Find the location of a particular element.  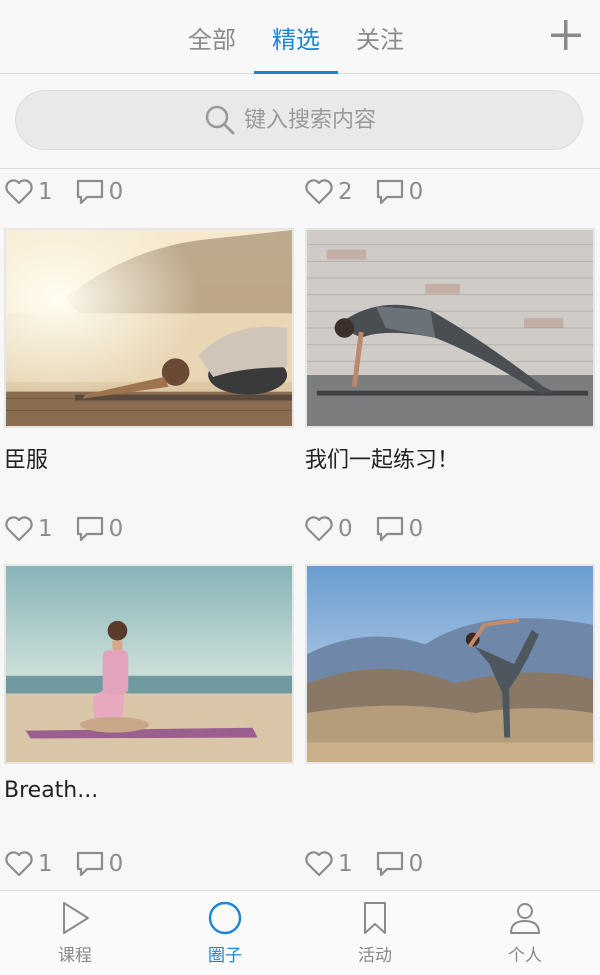

add-post-button is located at coordinates (566, 36).